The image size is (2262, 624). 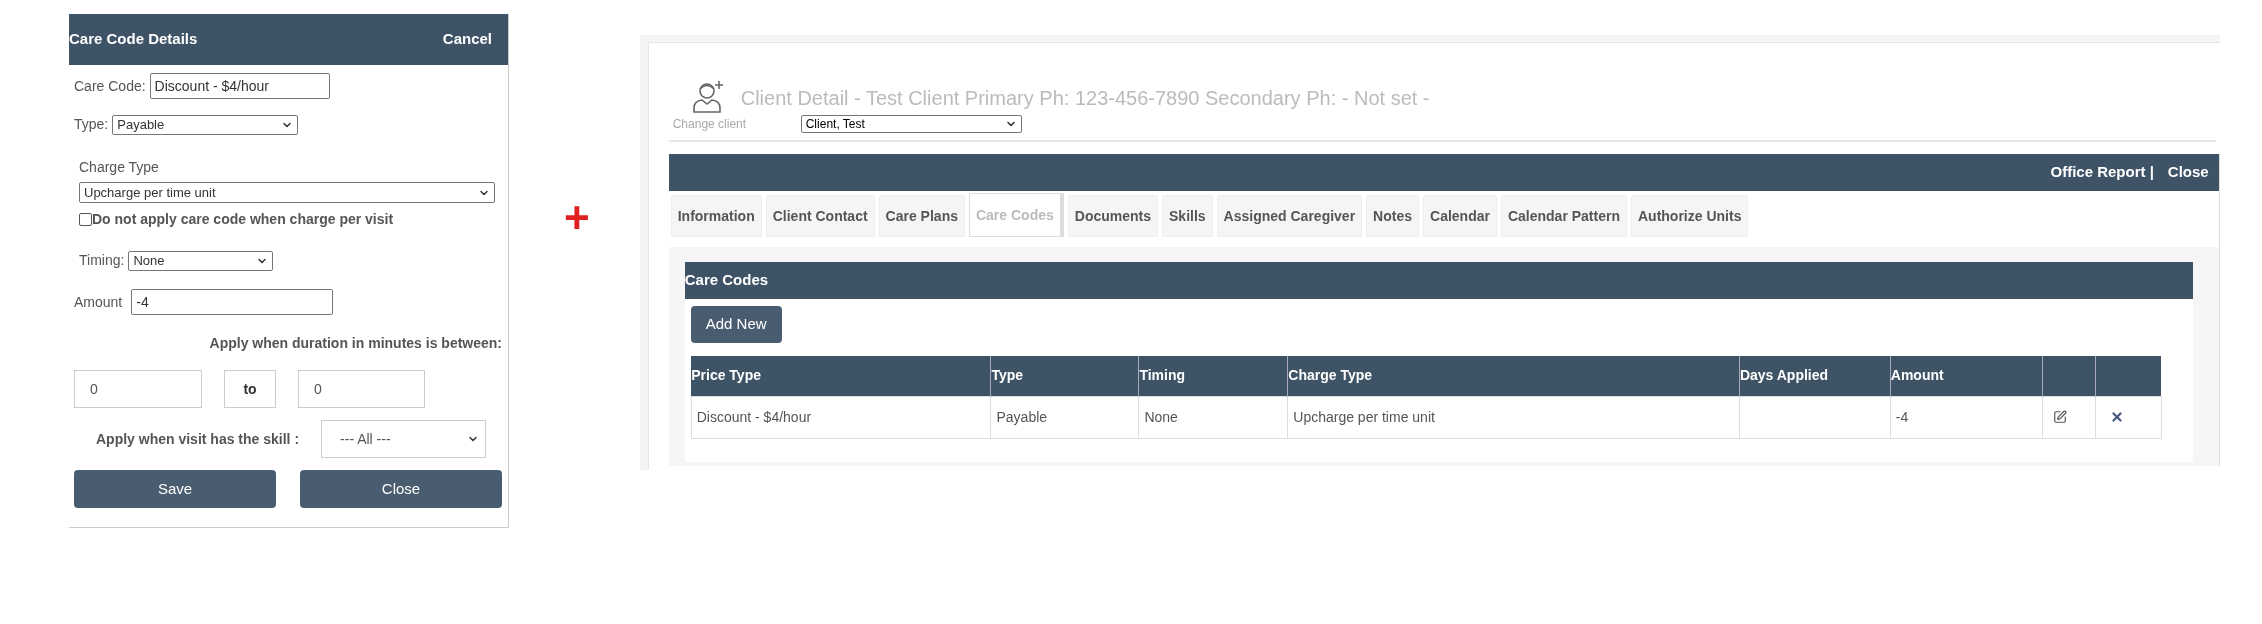 What do you see at coordinates (239, 86) in the screenshot?
I see `care-code-input: Discount - $4/hour` at bounding box center [239, 86].